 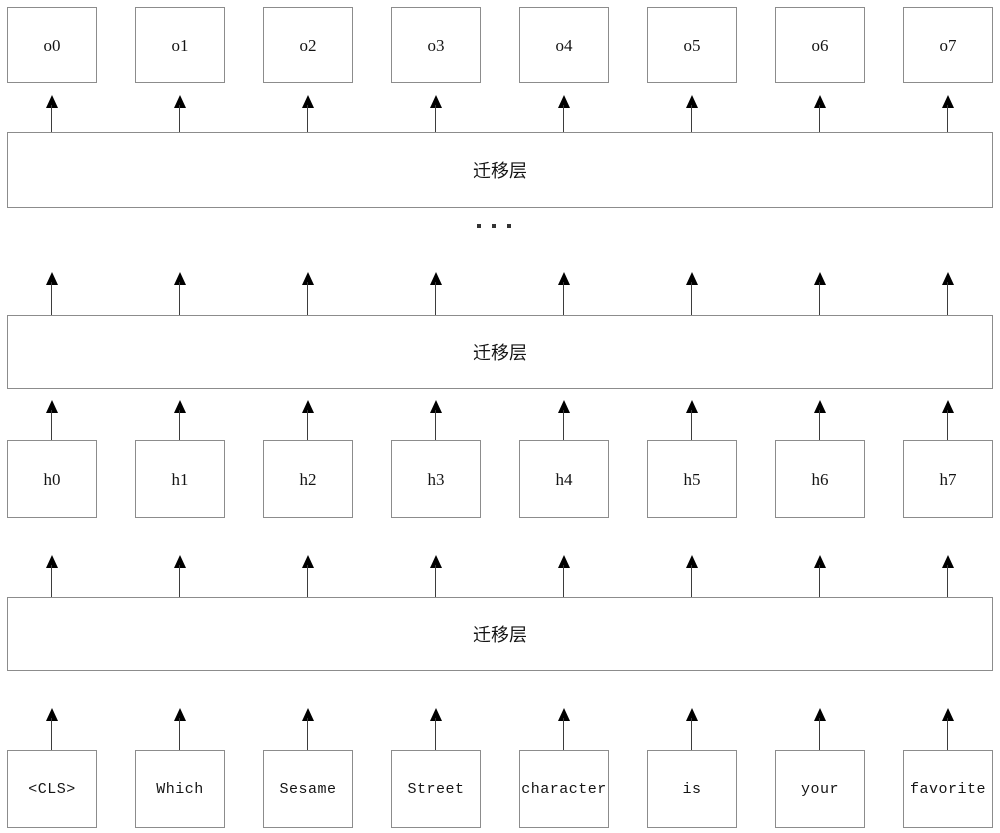 What do you see at coordinates (948, 45) in the screenshot?
I see `output-node-7-label: o7` at bounding box center [948, 45].